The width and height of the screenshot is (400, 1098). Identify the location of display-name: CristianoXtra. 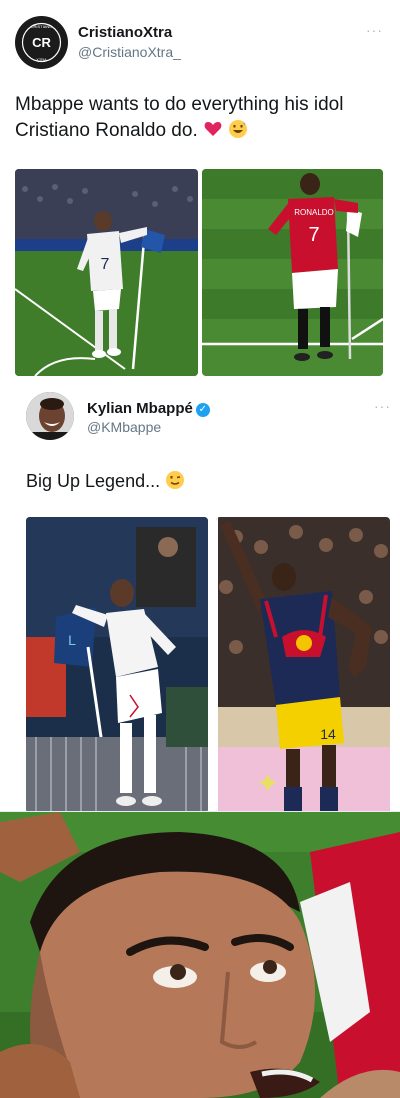
(125, 32).